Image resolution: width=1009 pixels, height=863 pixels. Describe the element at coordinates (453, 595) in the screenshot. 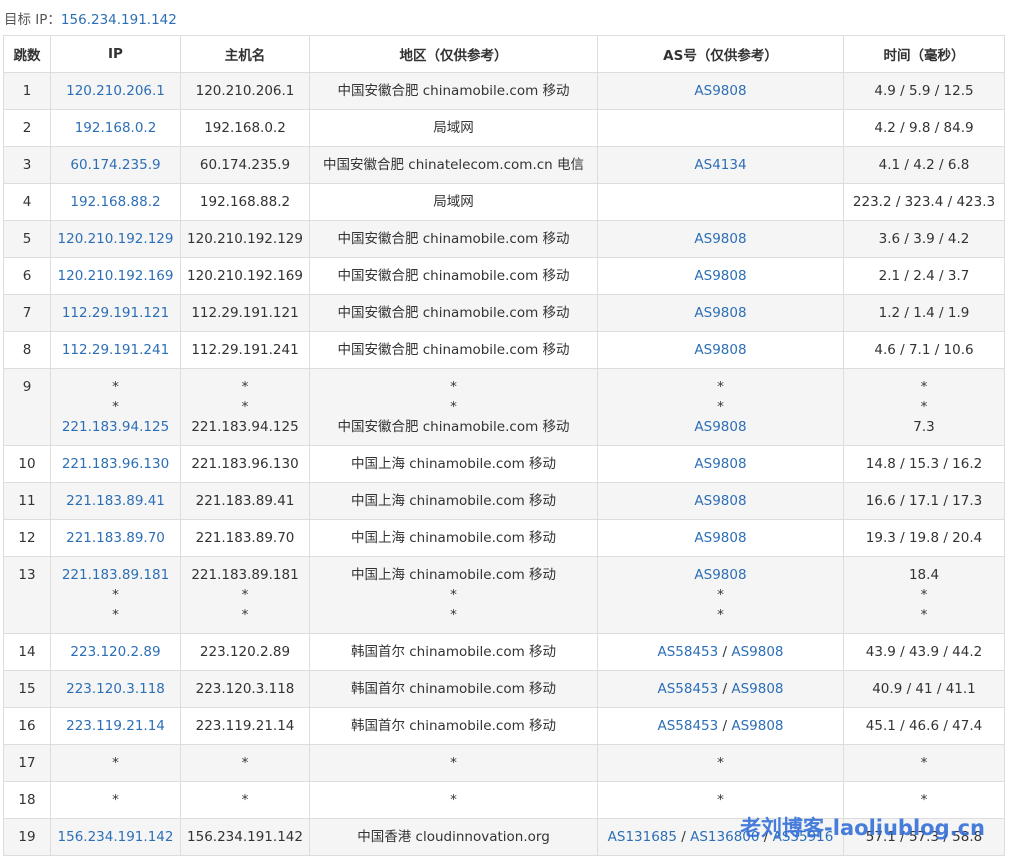

I see `region-cell: 中国上海 chinamobile.com 移动 * *` at that location.